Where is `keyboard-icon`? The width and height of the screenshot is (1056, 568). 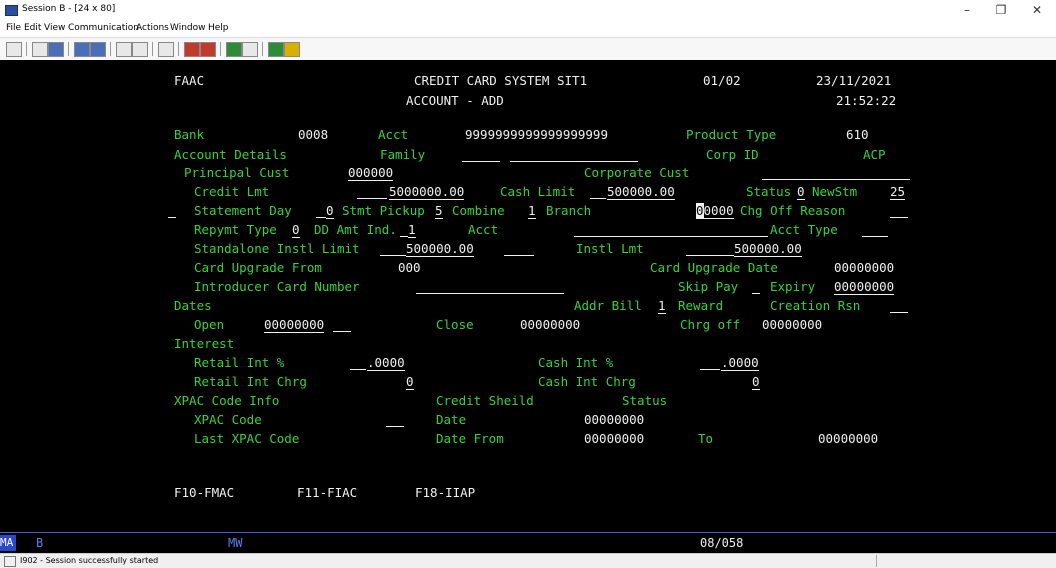 keyboard-icon is located at coordinates (124, 49).